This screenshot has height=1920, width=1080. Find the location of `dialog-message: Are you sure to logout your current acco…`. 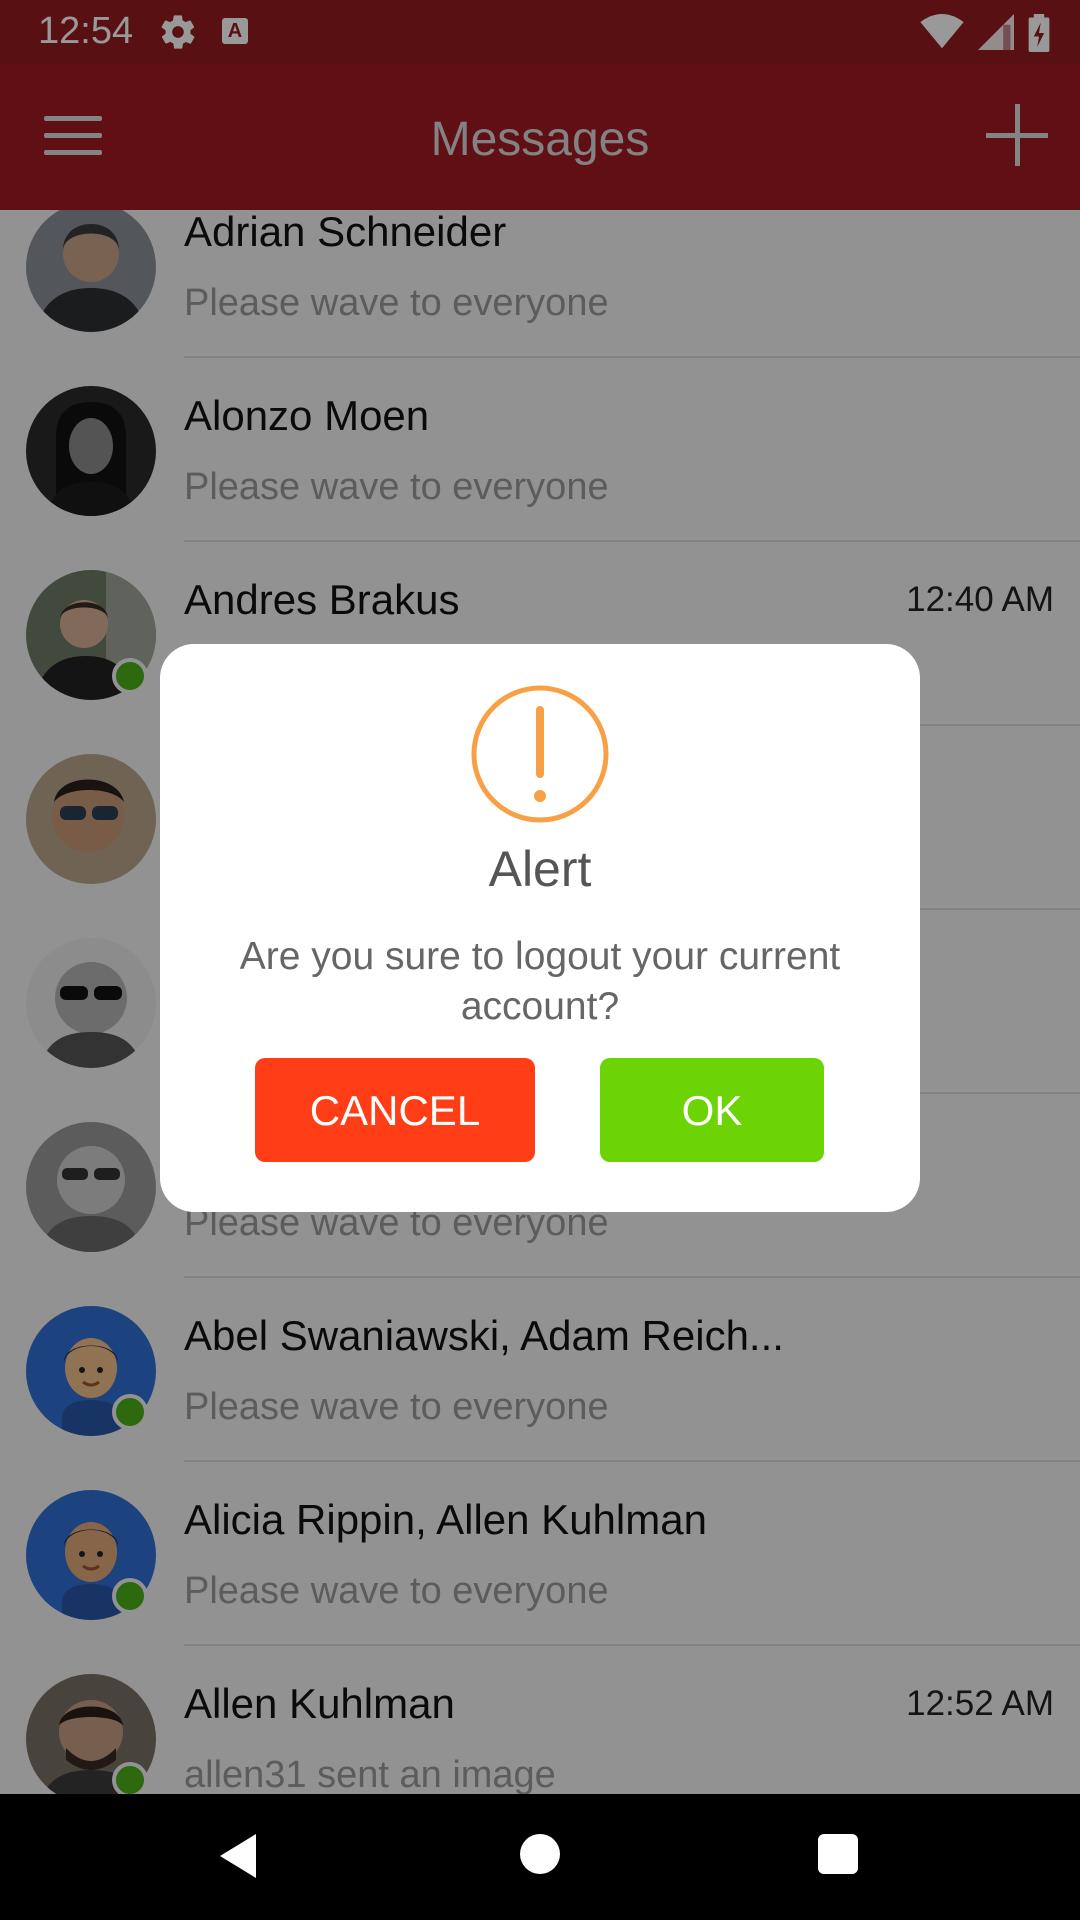

dialog-message: Are you sure to logout your current acco… is located at coordinates (540, 981).